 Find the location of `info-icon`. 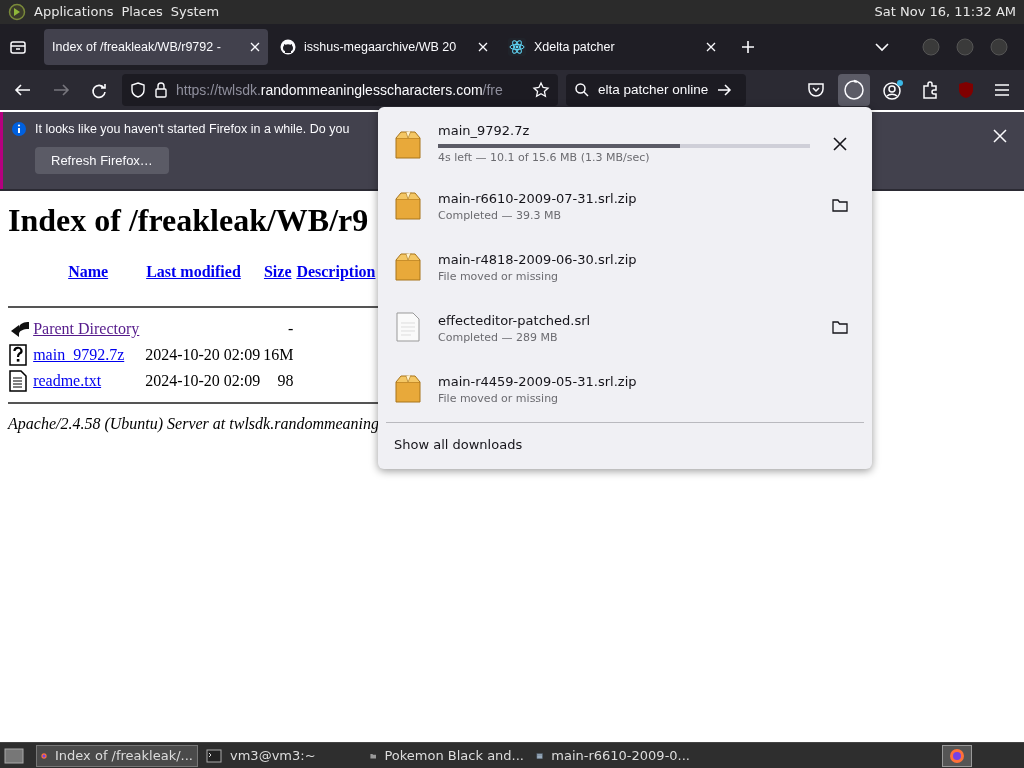

info-icon is located at coordinates (19, 129).